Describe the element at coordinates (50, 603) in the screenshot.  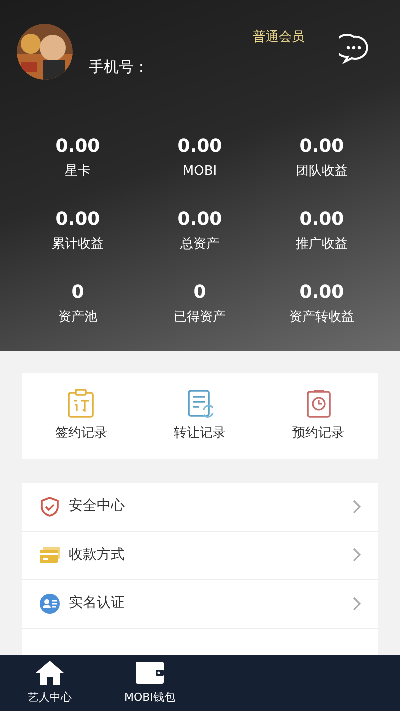
I see `id-icon` at that location.